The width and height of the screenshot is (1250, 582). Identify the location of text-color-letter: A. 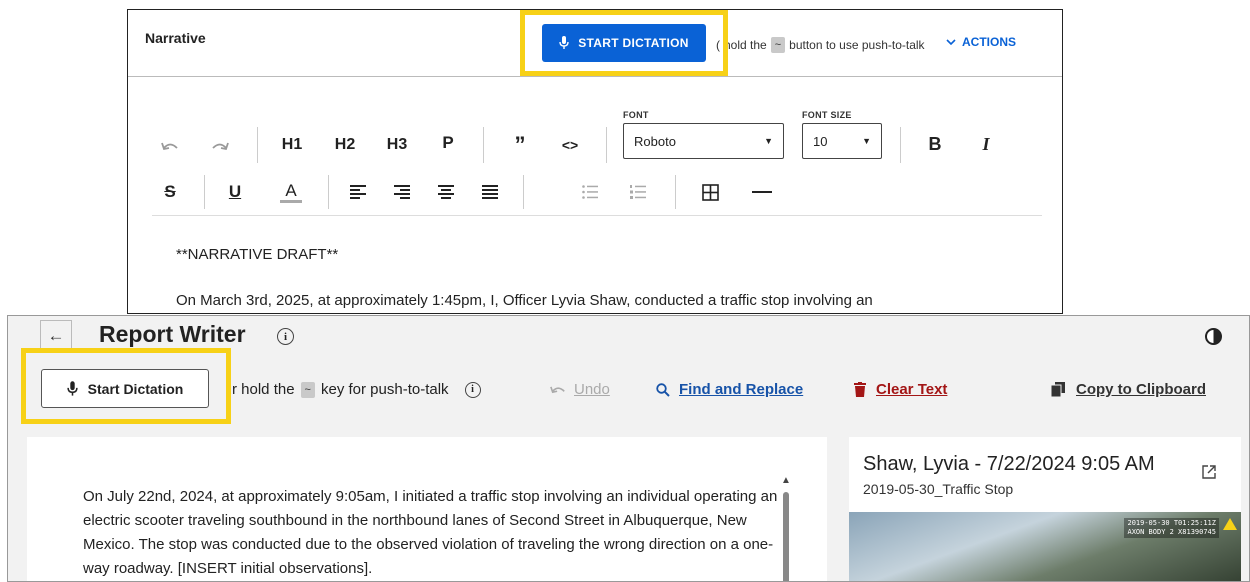
(291, 190).